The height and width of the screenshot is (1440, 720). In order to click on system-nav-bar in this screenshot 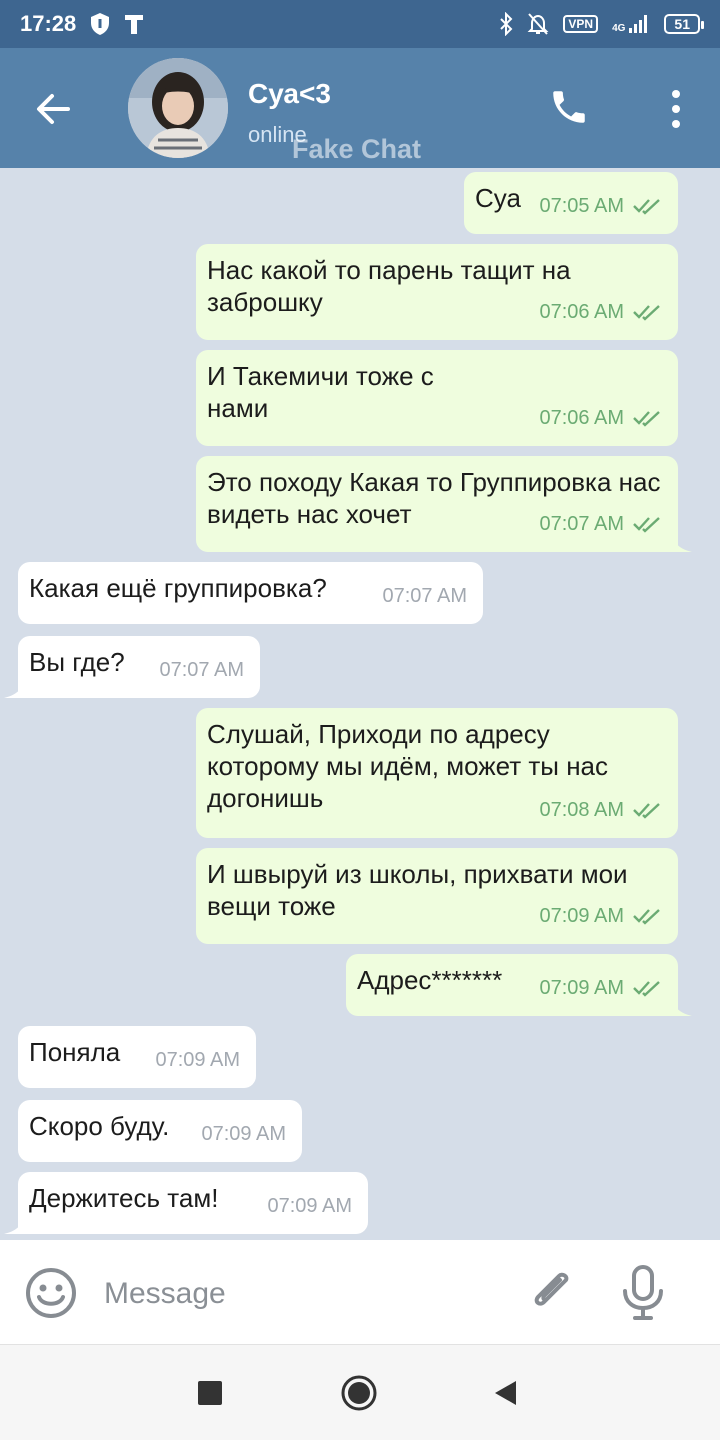, I will do `click(360, 1392)`.